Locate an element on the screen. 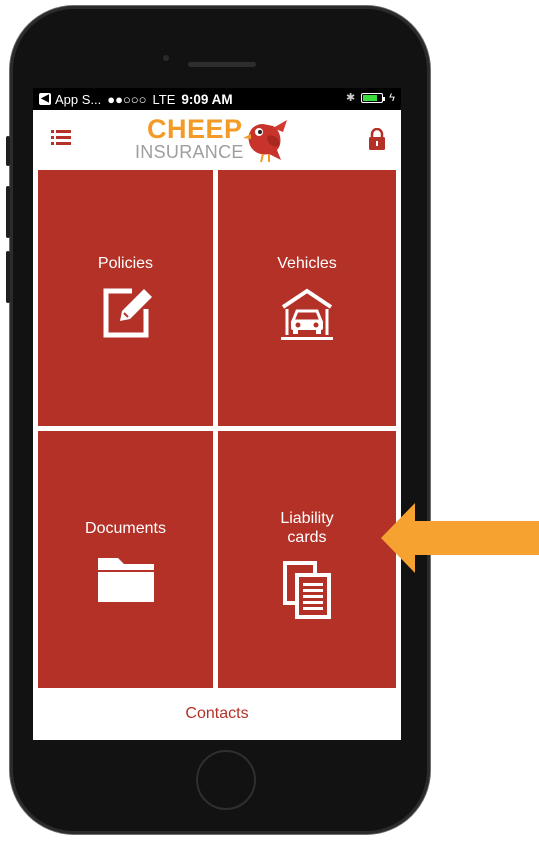  volume-down-button is located at coordinates (8, 277).